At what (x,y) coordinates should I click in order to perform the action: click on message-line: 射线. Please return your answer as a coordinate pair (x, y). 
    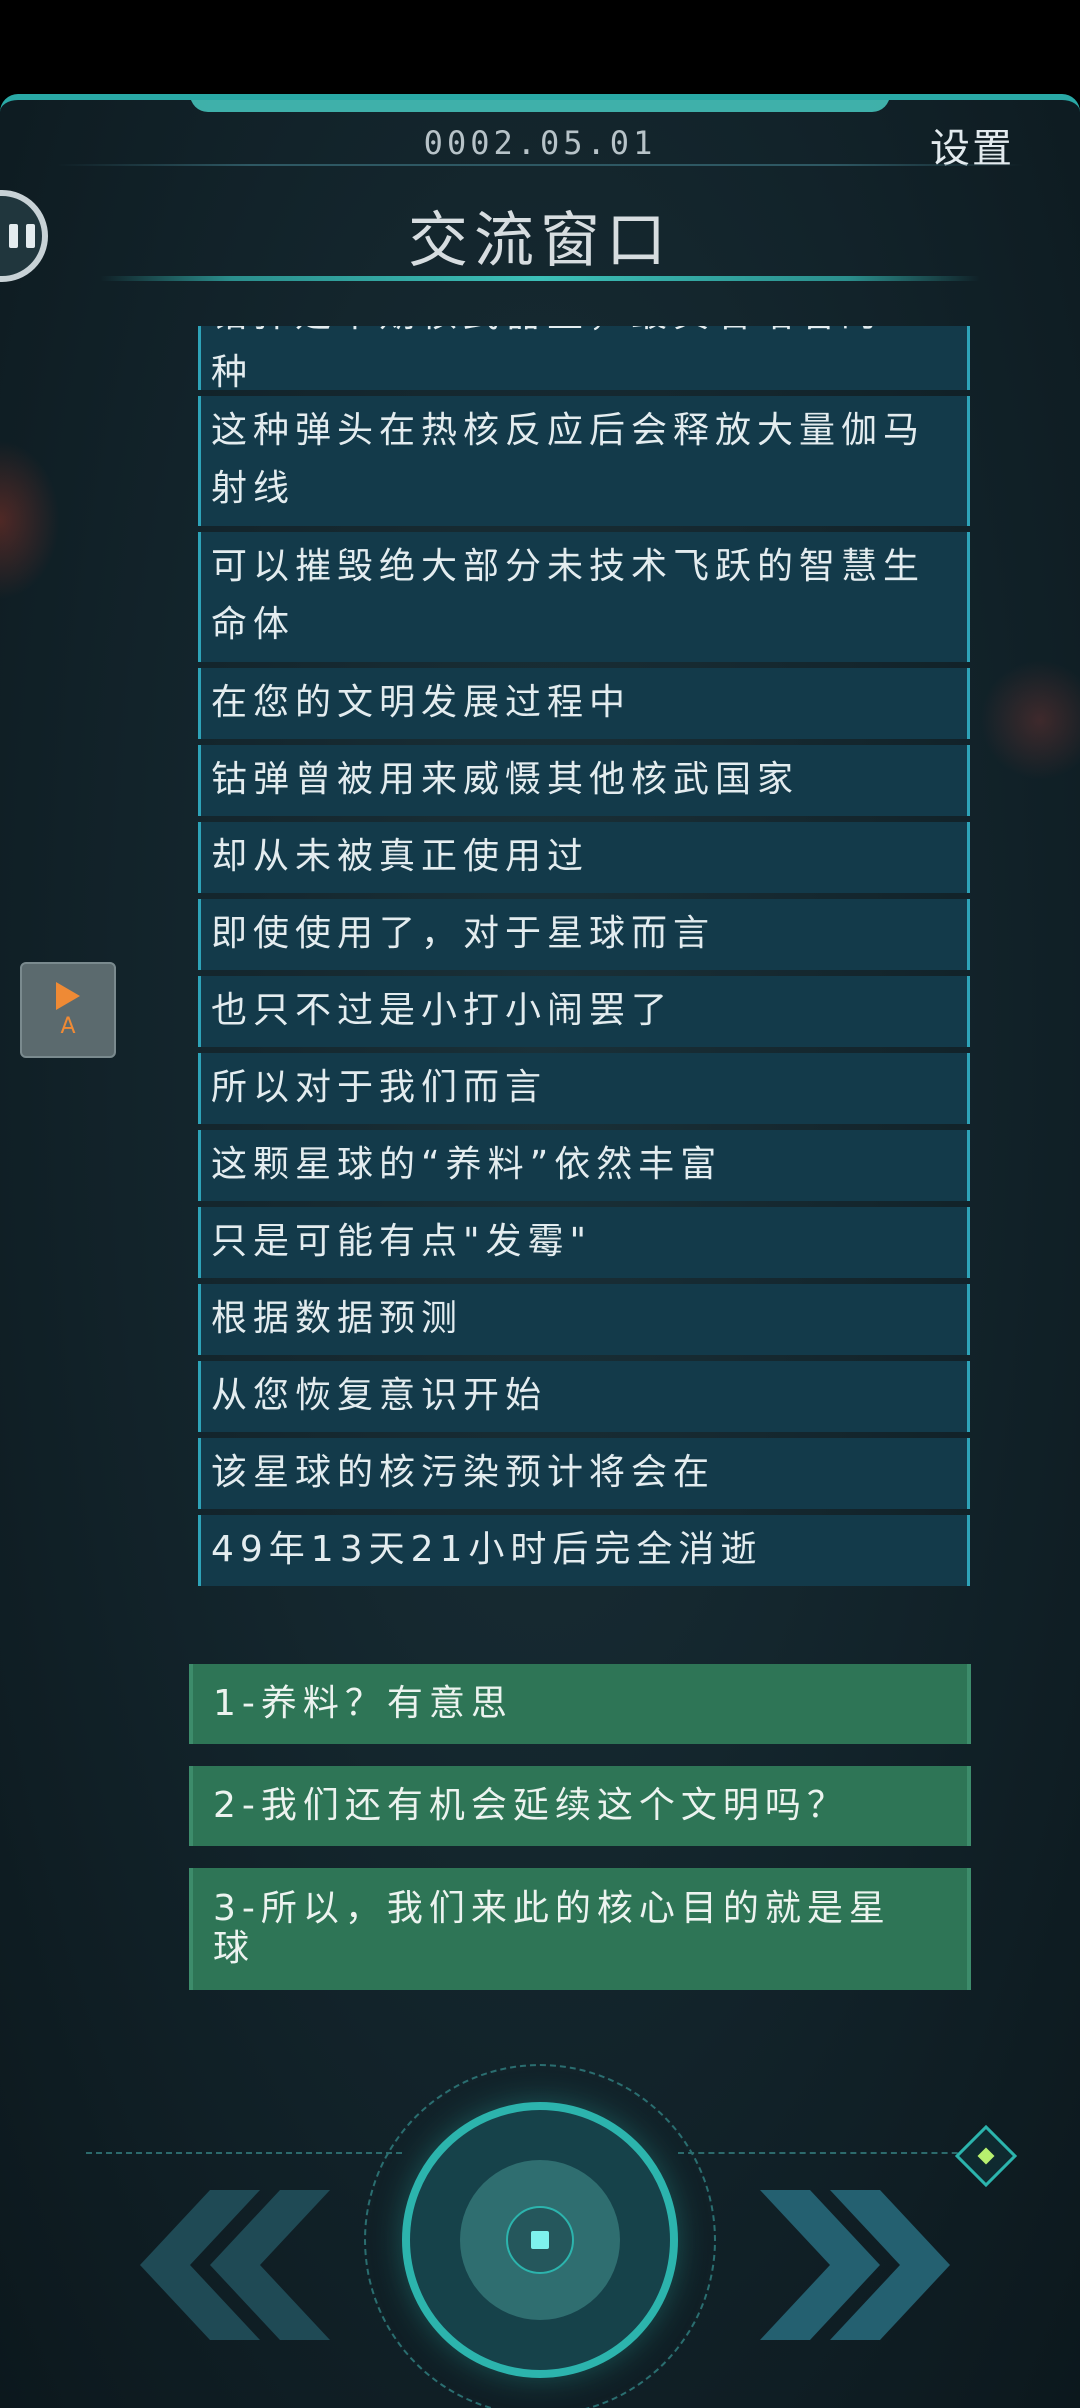
    Looking at the image, I should click on (253, 488).